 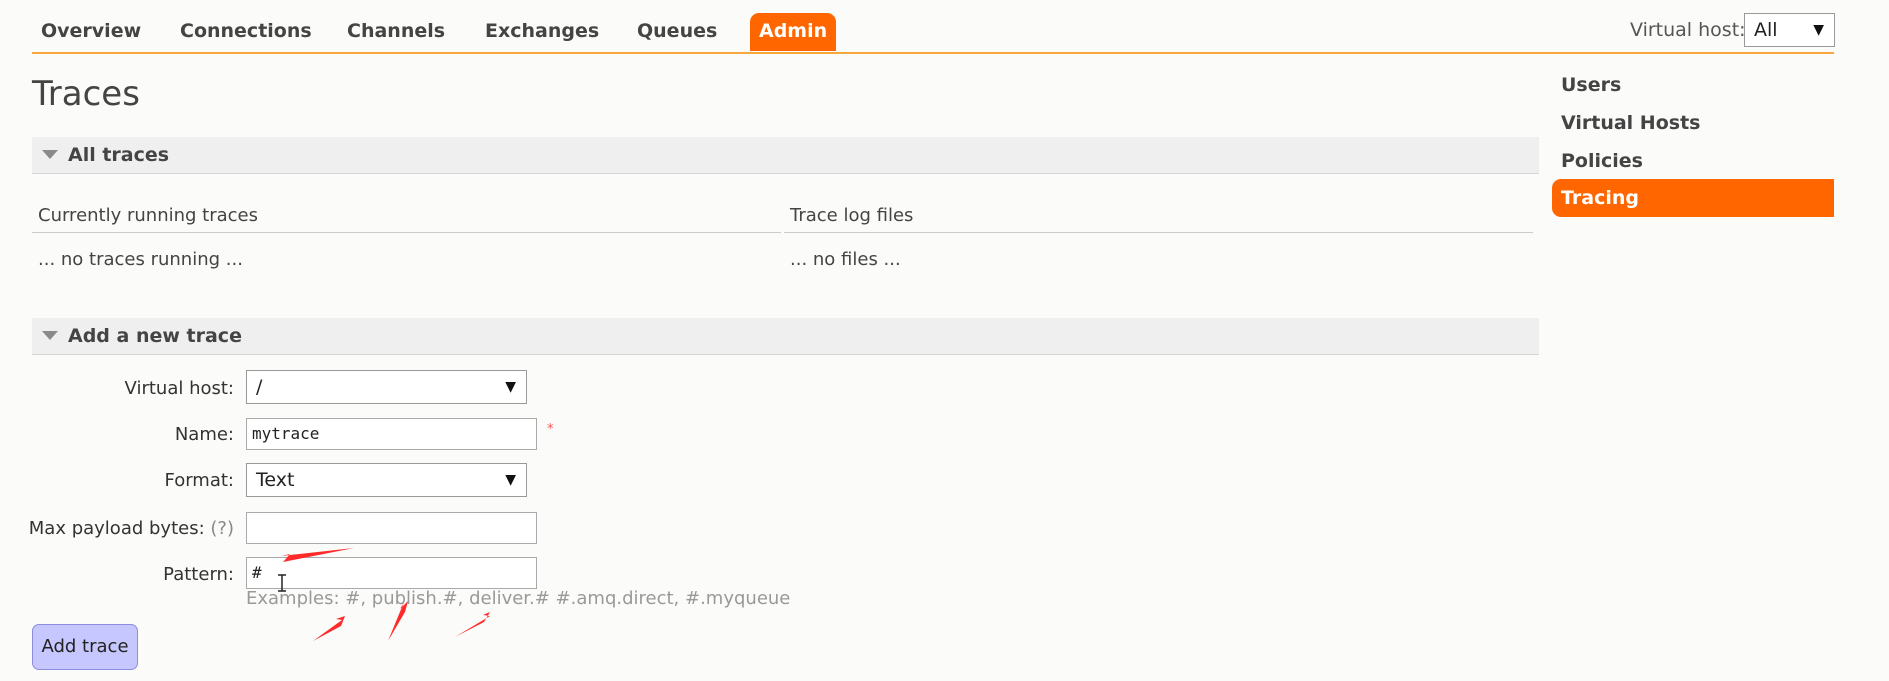 I want to click on form-name-label: Name:, so click(x=204, y=434).